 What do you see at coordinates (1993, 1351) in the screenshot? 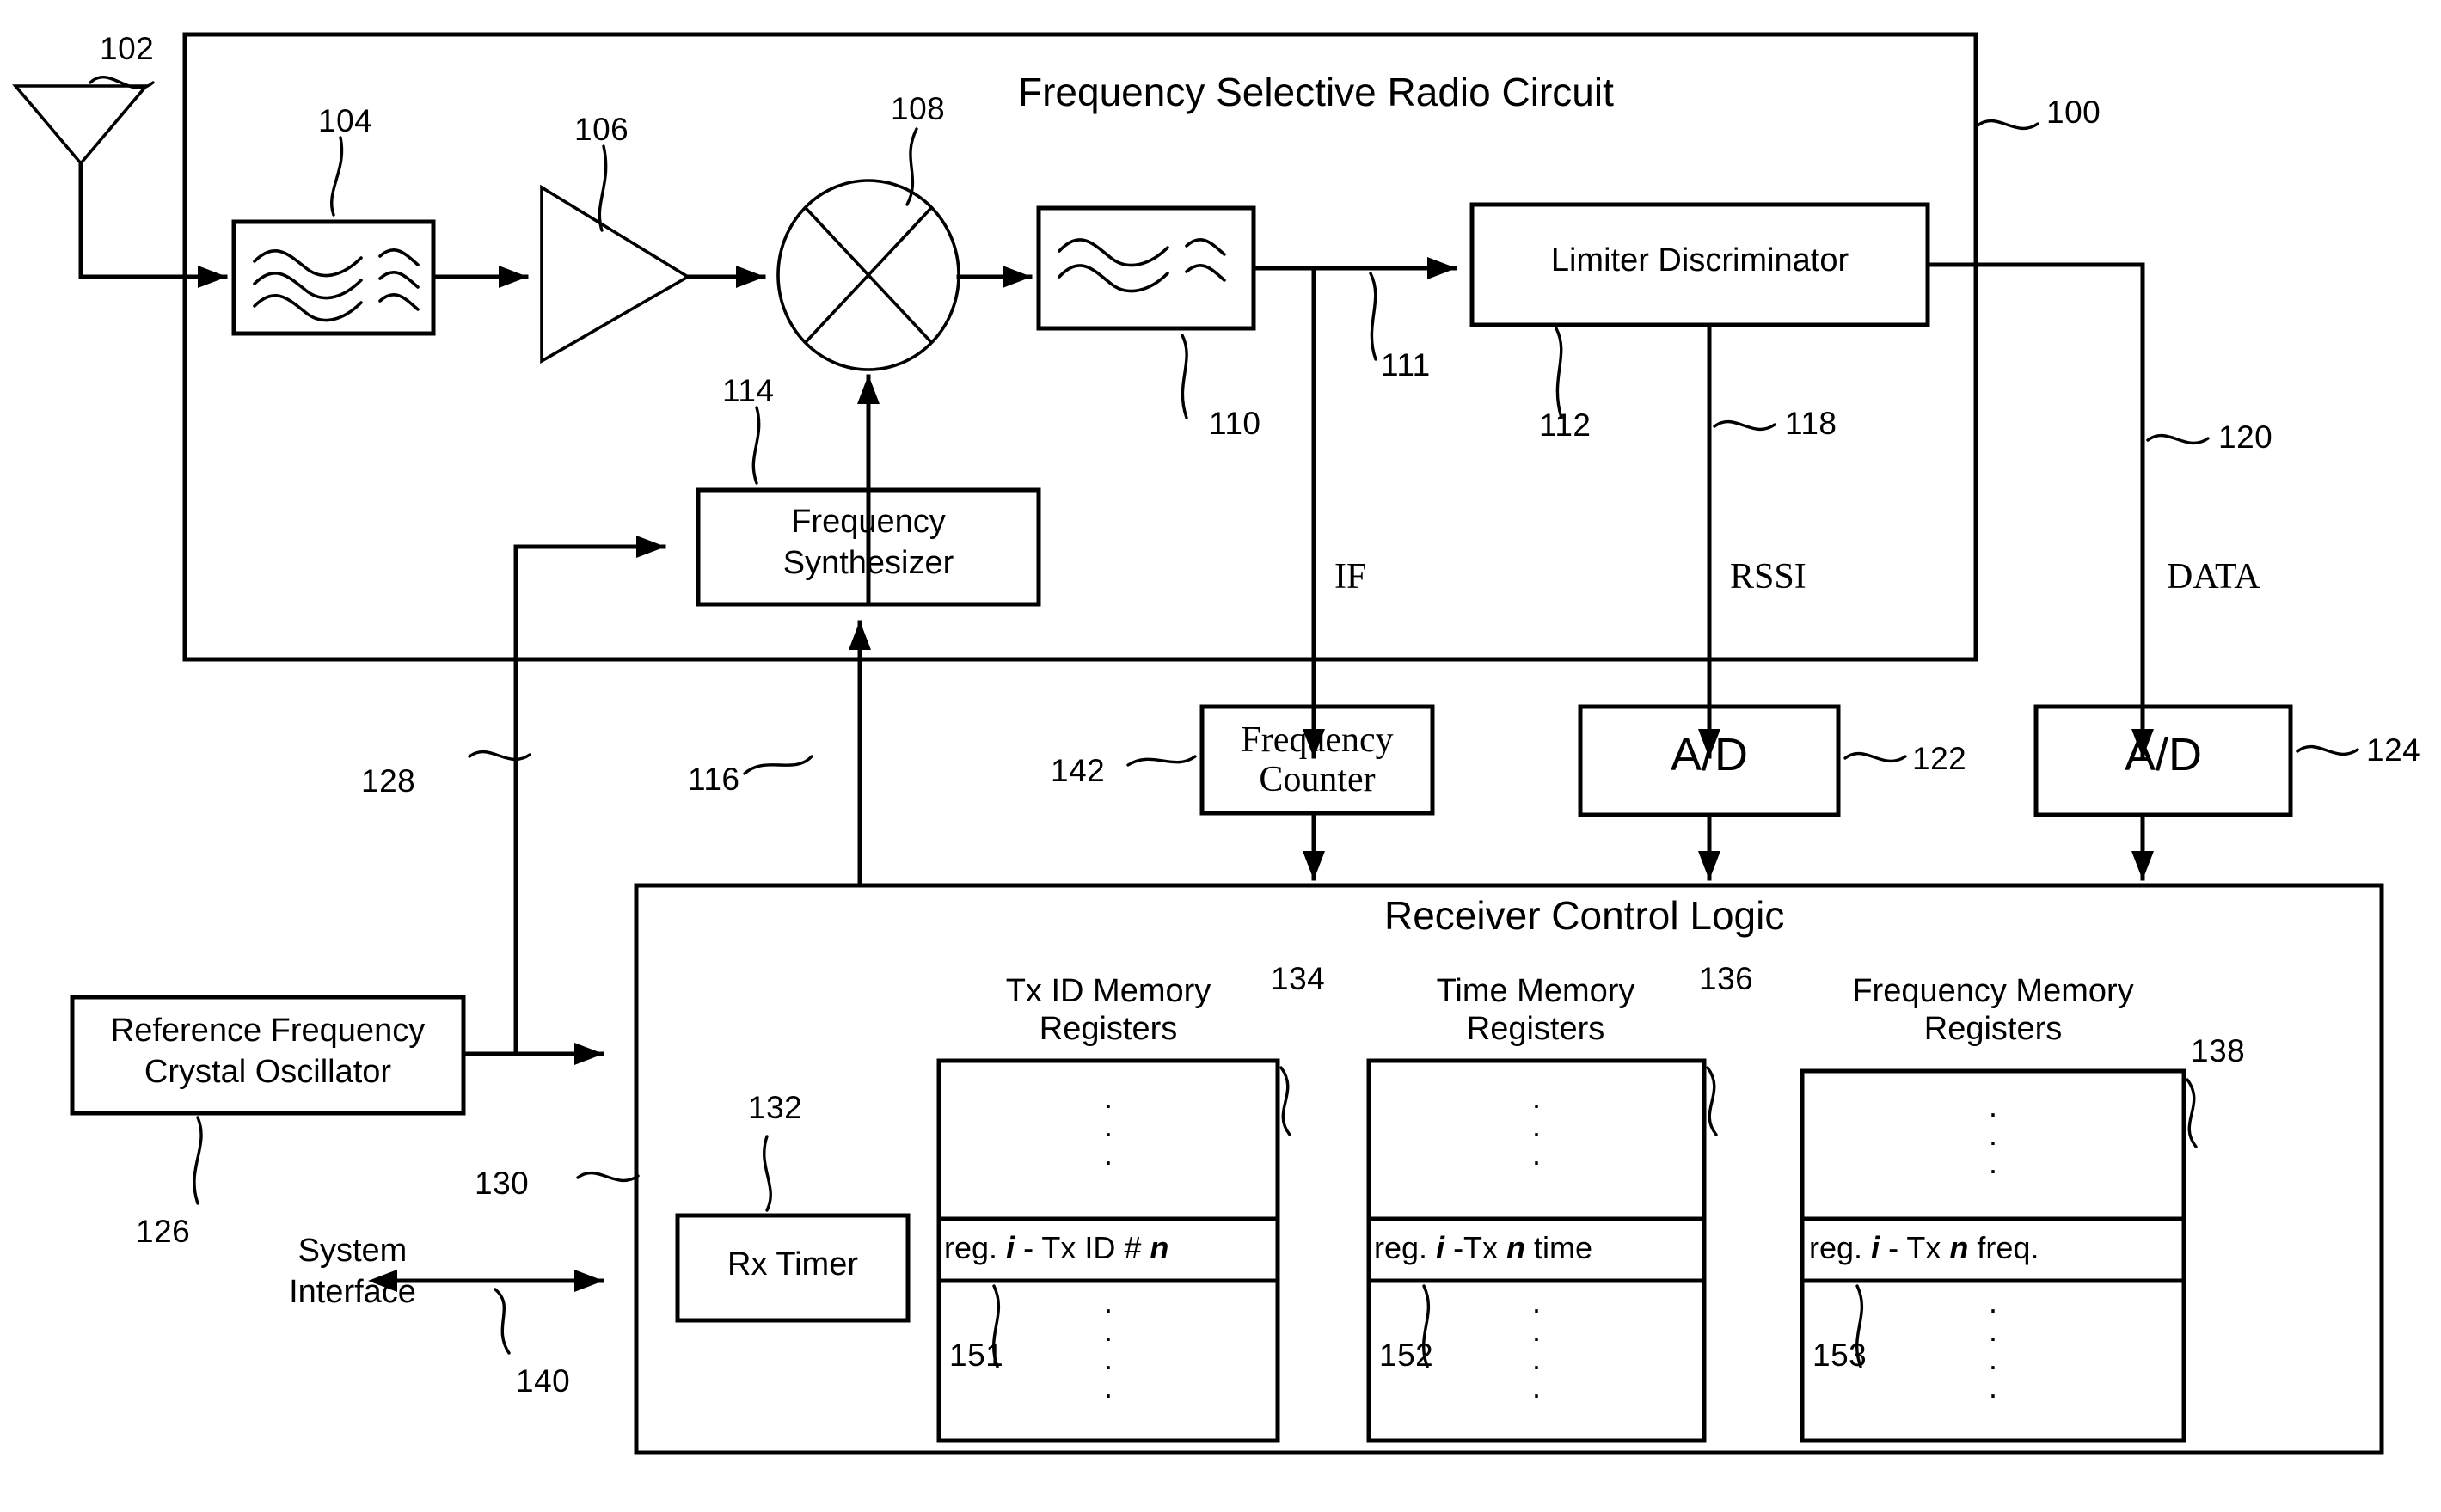
I see `frequency-registers-dots-bottom: · · · ·` at bounding box center [1993, 1351].